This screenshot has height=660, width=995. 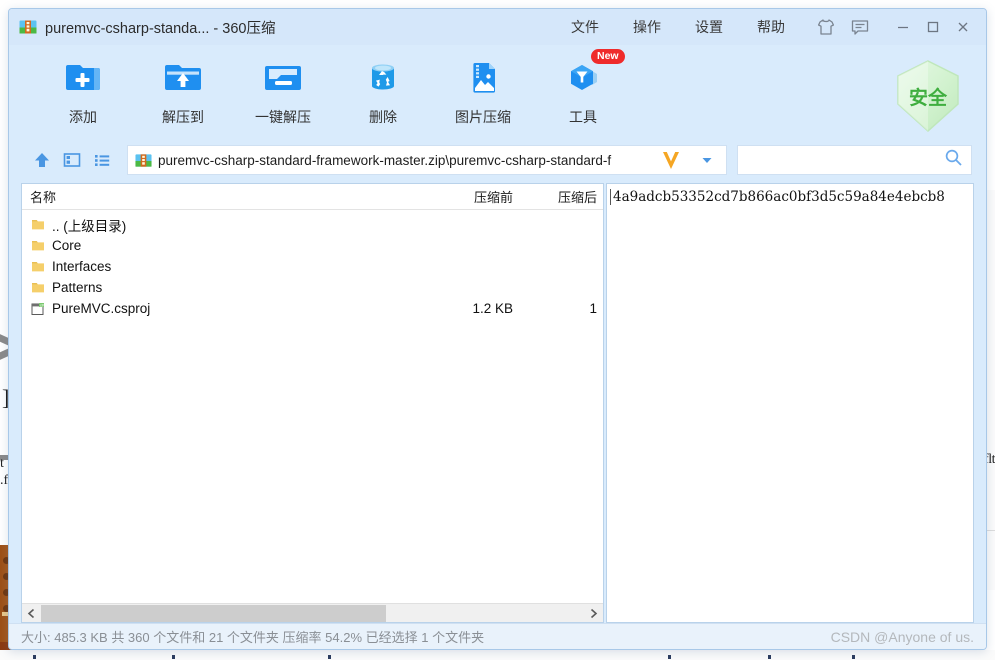 I want to click on horizontal-scrollbar, so click(x=312, y=612).